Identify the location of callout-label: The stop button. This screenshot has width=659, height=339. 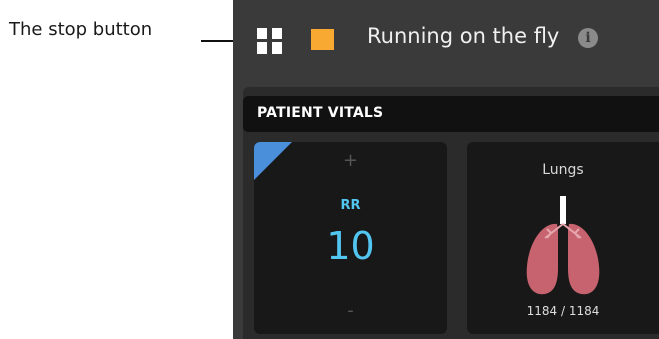
(81, 29).